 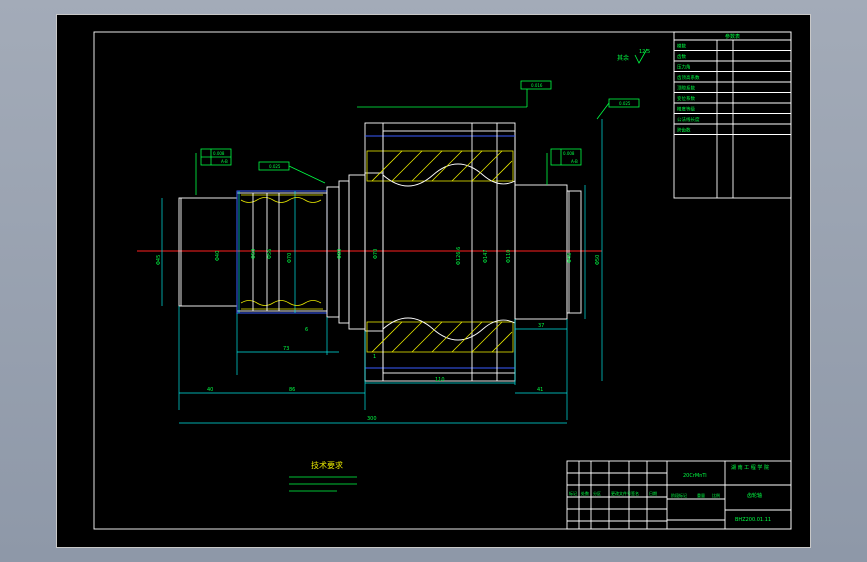 I want to click on part-name-text: 齿轮轴, so click(x=754, y=495).